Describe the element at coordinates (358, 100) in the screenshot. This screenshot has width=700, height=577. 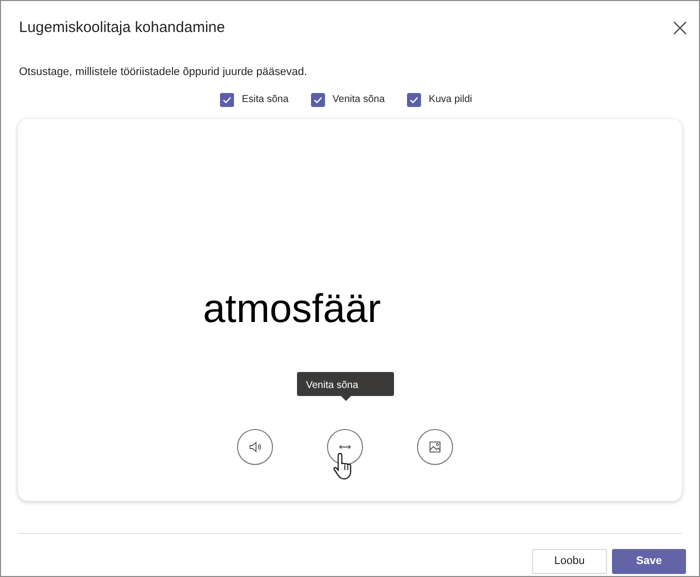
I see `checkbox-label: Venita sõna` at that location.